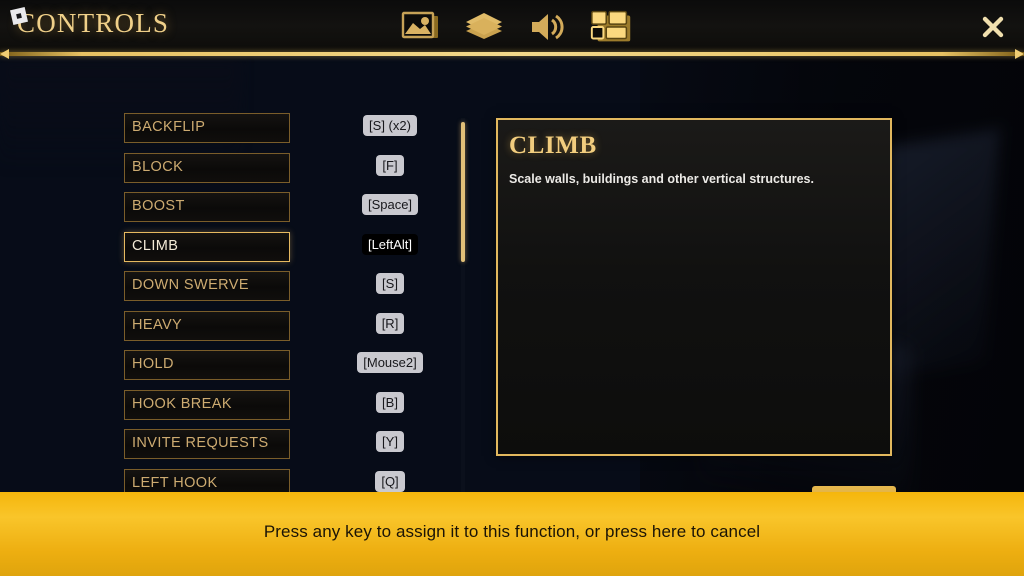 This screenshot has width=1024, height=576. Describe the element at coordinates (390, 362) in the screenshot. I see `keybind-key-chip: [Mouse2]` at that location.